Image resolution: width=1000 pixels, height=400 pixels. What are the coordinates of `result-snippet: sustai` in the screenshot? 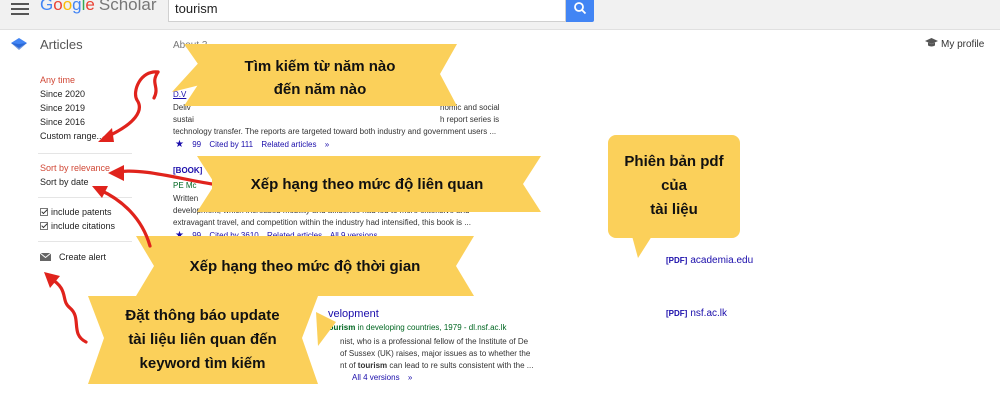 It's located at (183, 119).